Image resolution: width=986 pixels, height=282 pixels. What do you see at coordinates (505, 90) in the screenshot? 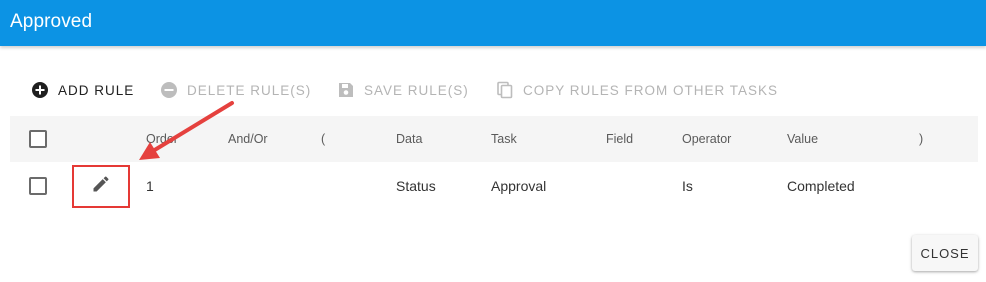
I see `copy-icon` at bounding box center [505, 90].